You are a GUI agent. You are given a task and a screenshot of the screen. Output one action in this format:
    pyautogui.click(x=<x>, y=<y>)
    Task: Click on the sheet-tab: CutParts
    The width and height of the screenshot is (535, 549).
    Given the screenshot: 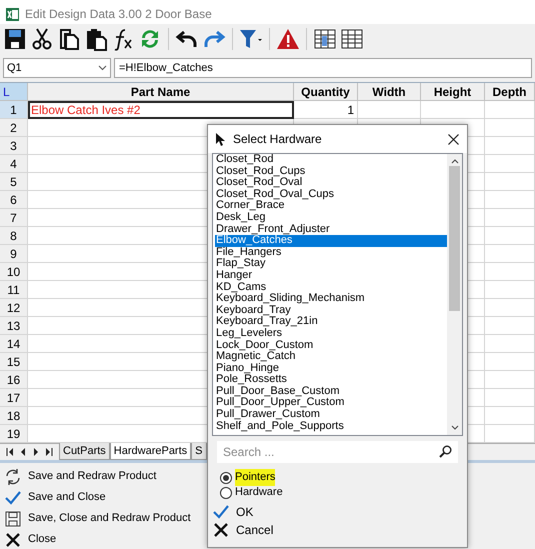 What is the action you would take?
    pyautogui.click(x=84, y=451)
    